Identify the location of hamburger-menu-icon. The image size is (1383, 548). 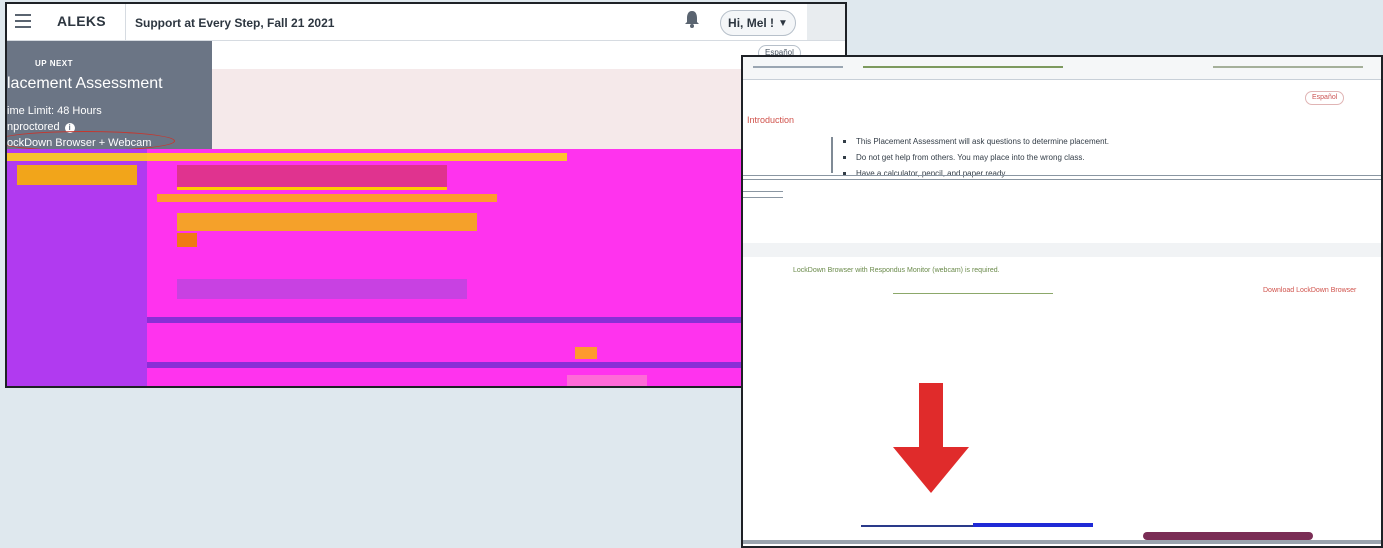
(23, 21).